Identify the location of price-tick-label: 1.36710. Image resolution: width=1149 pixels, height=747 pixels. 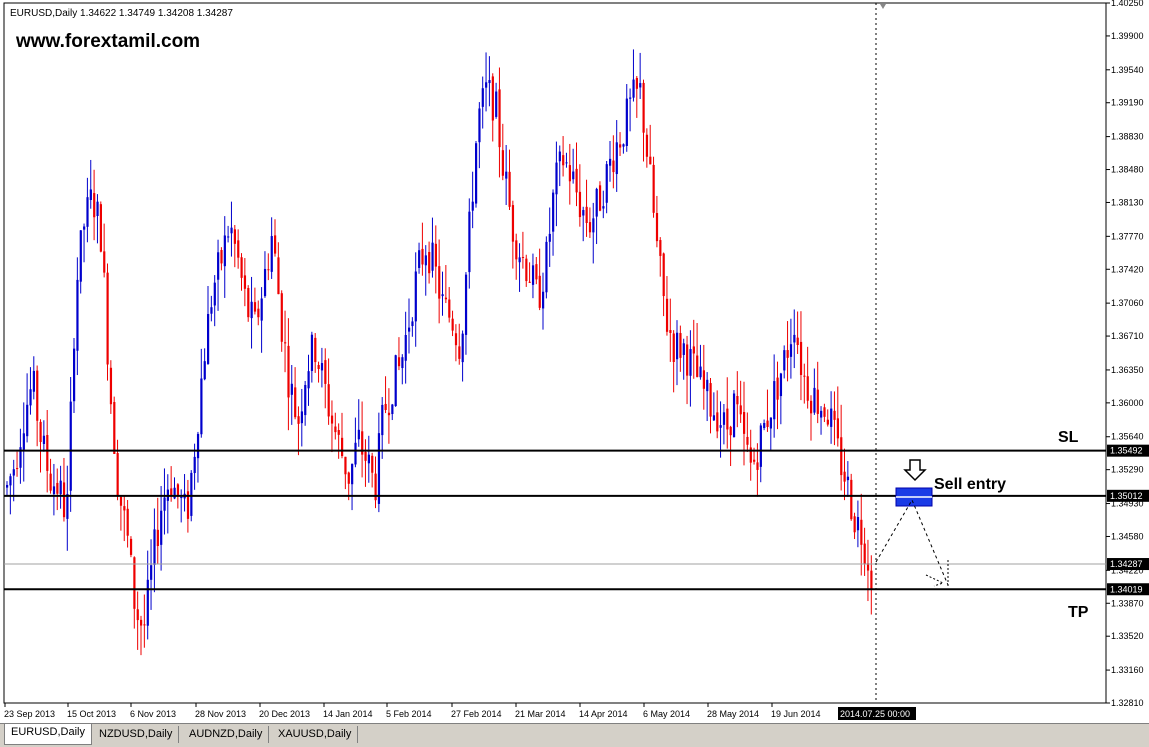
(1127, 336).